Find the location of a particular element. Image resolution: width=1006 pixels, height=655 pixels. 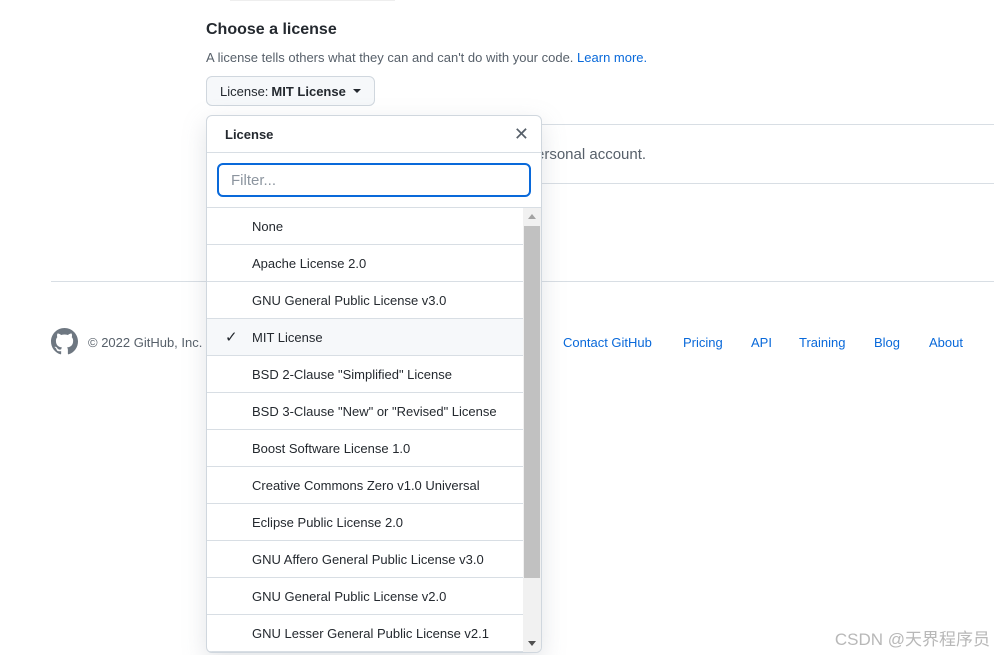

license-prefix: License: is located at coordinates (244, 91).